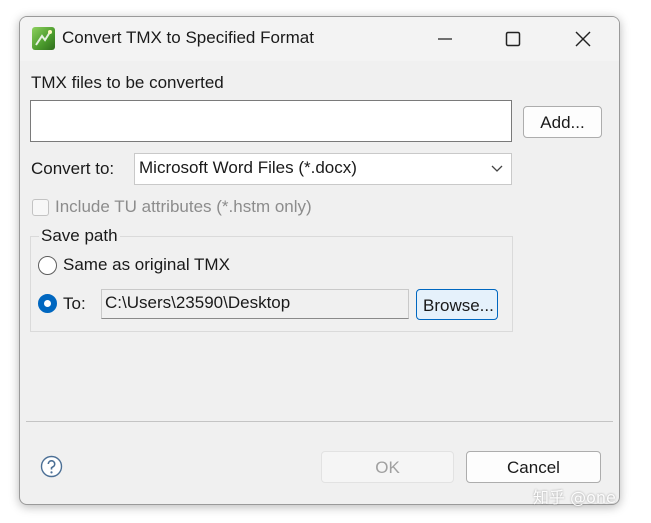 The width and height of the screenshot is (651, 523). I want to click on footer-separator, so click(319, 421).